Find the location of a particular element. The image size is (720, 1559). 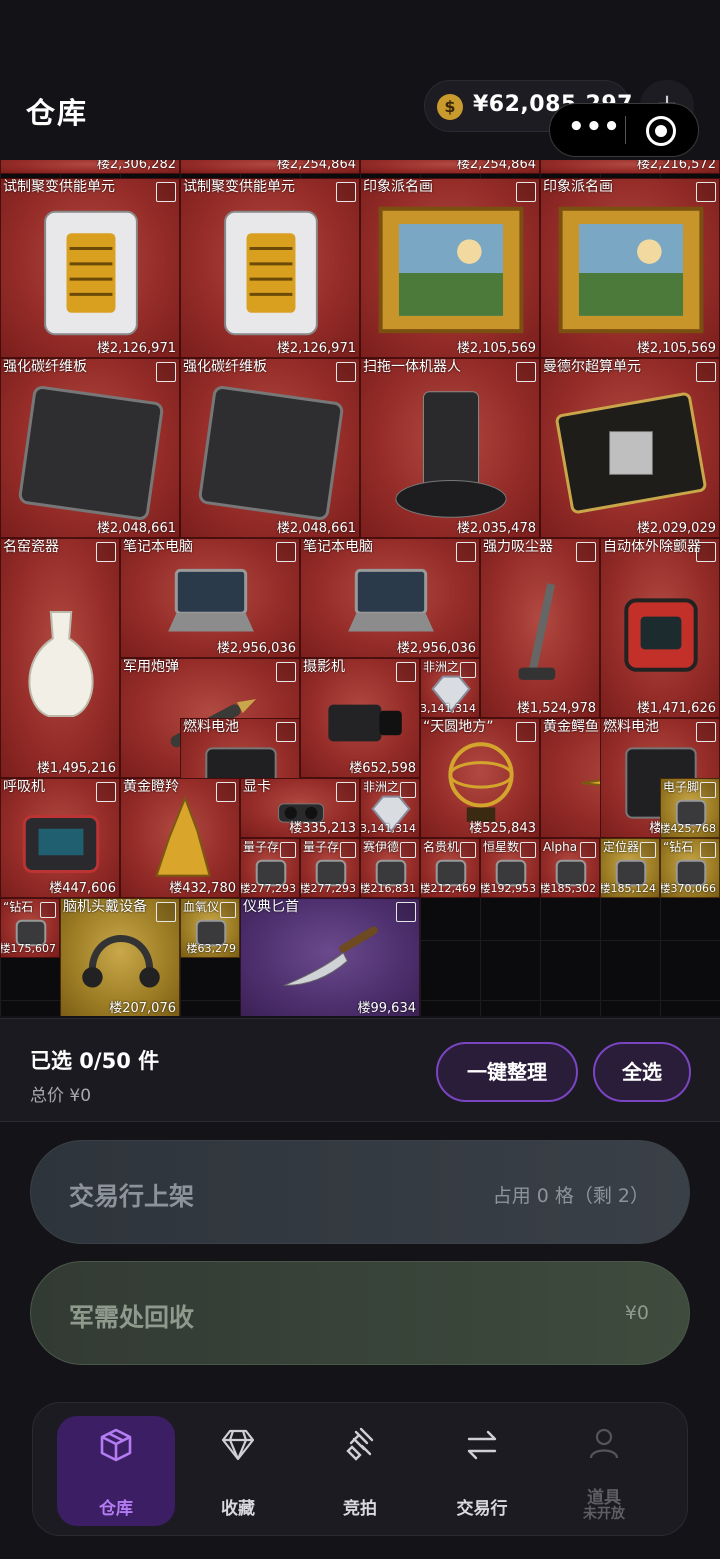

organize-button: 一键整理 is located at coordinates (507, 1072).